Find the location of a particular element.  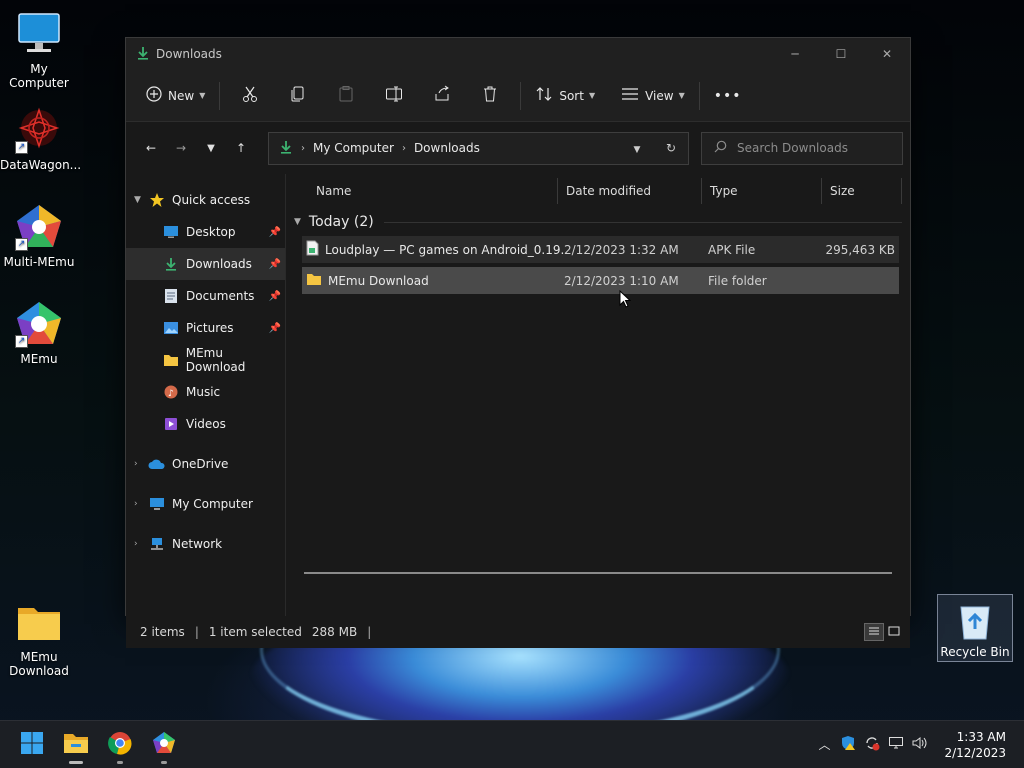

maximize-button: ☐ is located at coordinates (841, 54).